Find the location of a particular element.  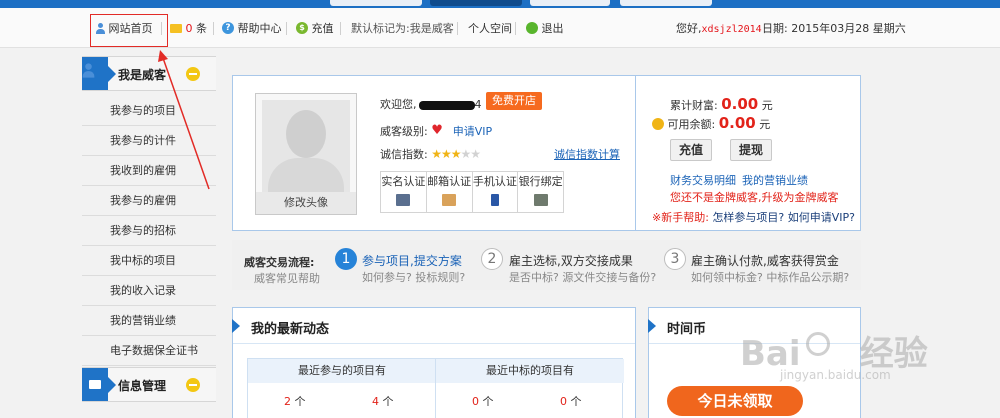

step-q2-link: 投标规则? is located at coordinates (440, 277).